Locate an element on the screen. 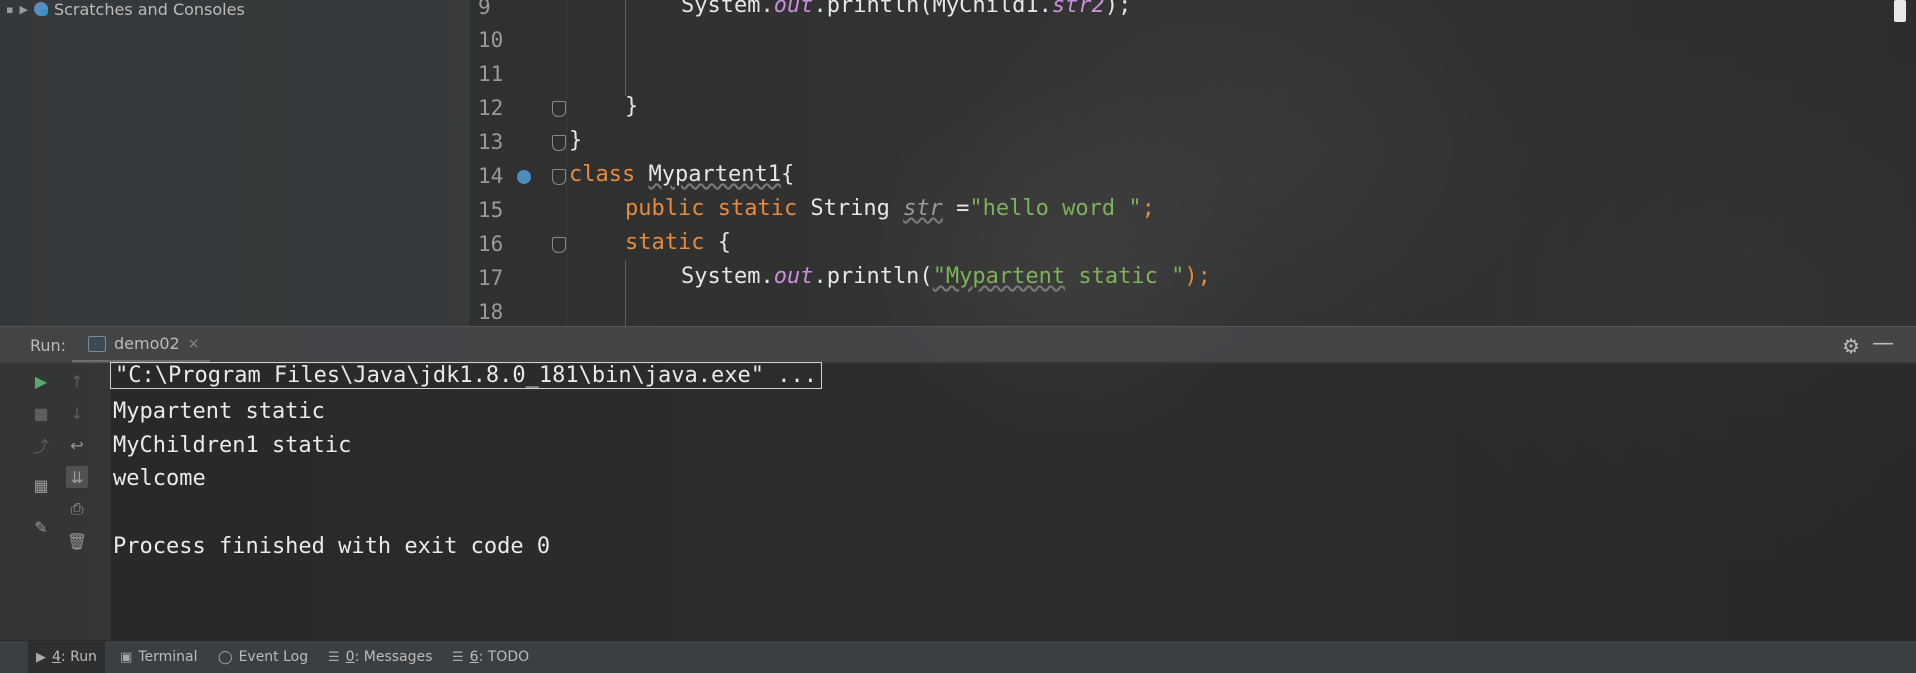 This screenshot has width=1916, height=673. todo-icon: ☰ is located at coordinates (458, 657).